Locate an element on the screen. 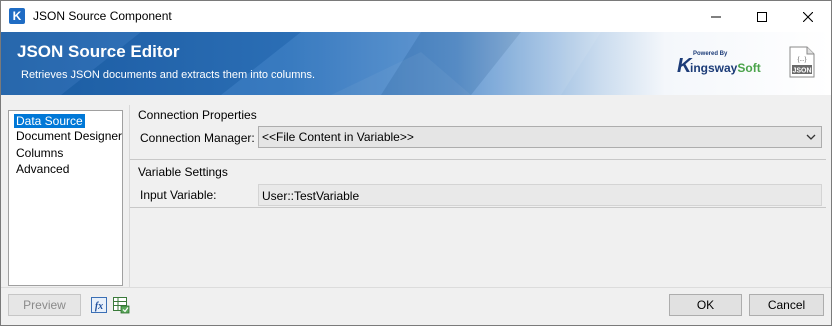 The image size is (832, 326). footer-divider is located at coordinates (416, 287).